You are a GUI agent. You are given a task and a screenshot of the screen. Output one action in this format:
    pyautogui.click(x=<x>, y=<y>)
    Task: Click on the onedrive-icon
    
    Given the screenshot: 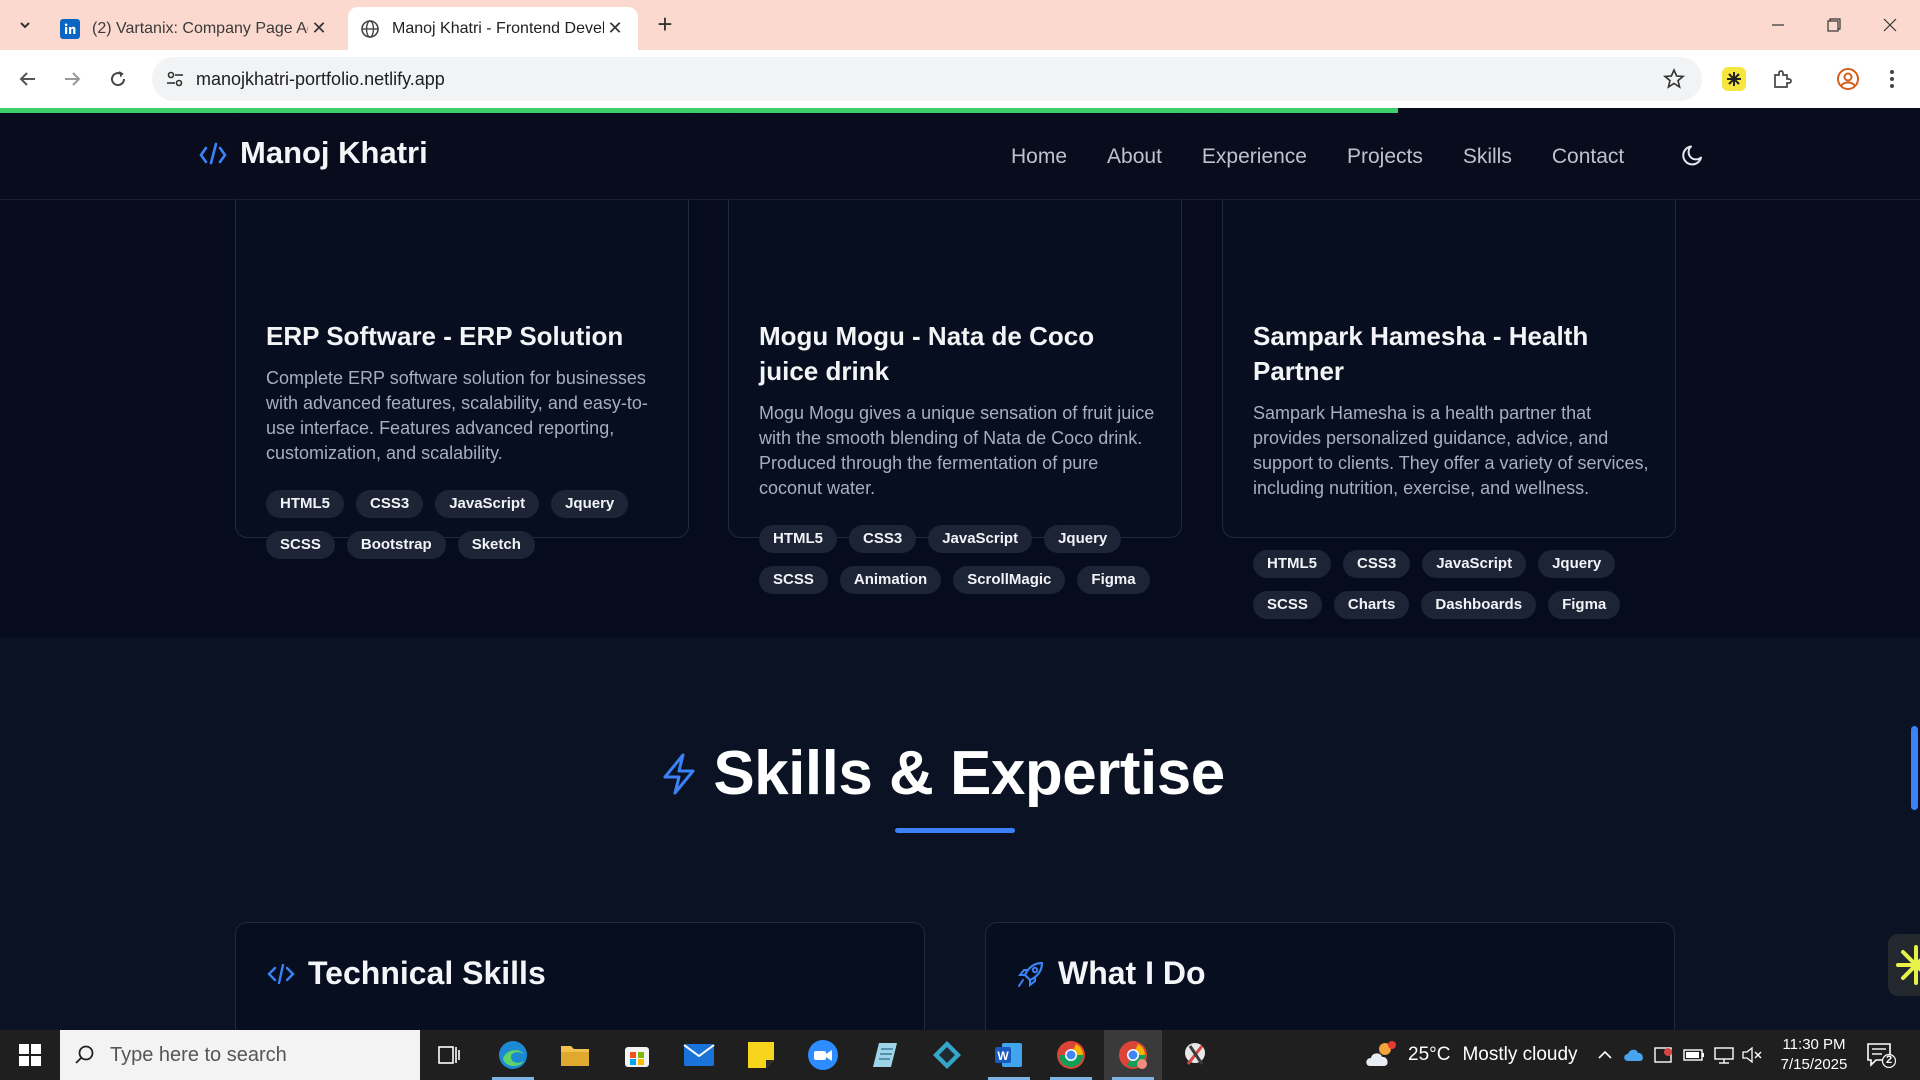 What is the action you would take?
    pyautogui.click(x=1634, y=1055)
    